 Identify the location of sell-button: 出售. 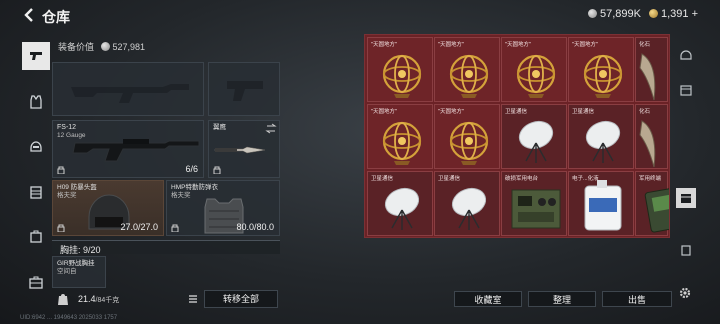
(637, 299).